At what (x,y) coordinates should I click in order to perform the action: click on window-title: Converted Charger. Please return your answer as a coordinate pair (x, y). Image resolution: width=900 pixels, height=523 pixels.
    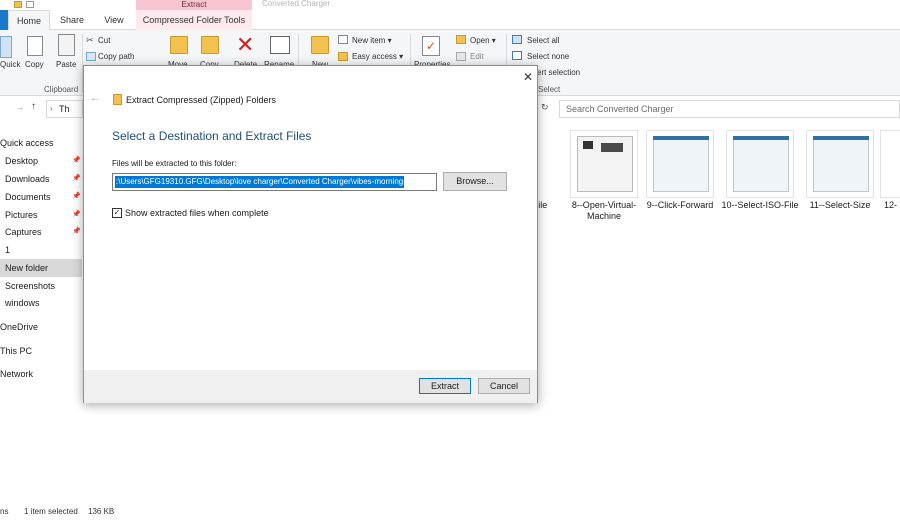
    Looking at the image, I should click on (296, 4).